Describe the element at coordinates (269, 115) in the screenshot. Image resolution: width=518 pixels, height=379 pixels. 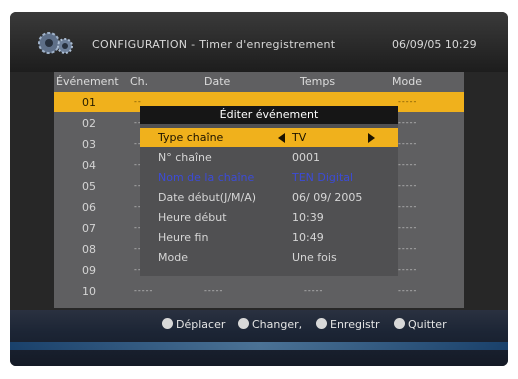
I see `dialog-title: Éditer événement` at that location.